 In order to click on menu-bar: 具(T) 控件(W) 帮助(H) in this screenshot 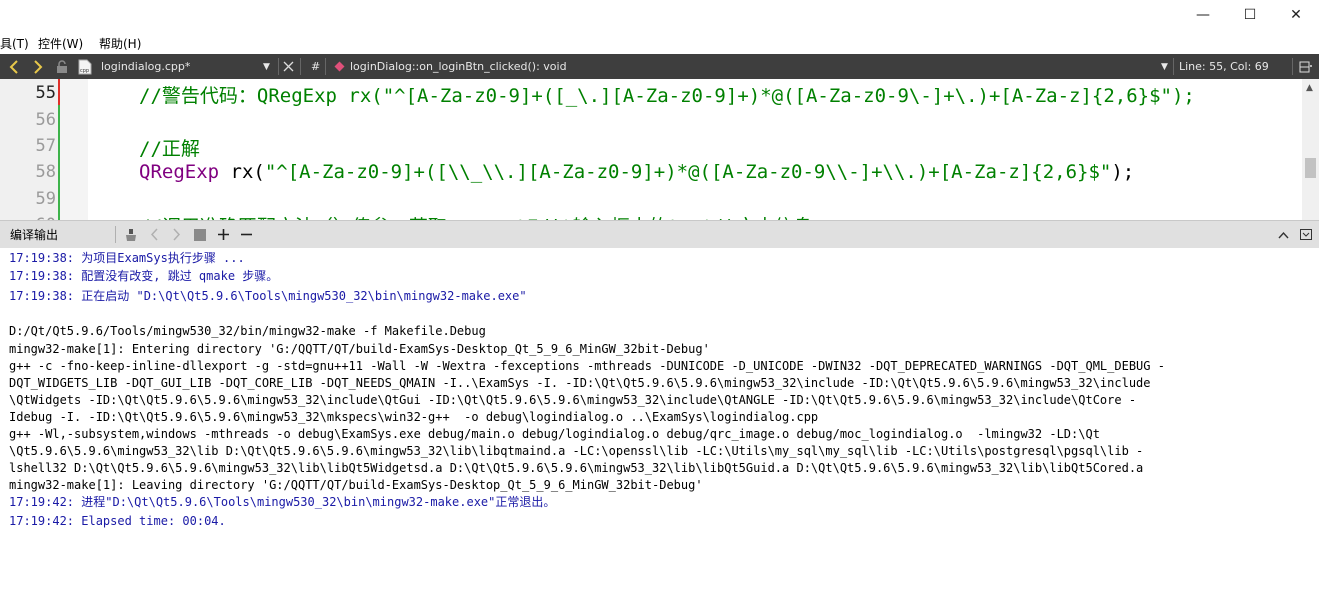, I will do `click(659, 42)`.